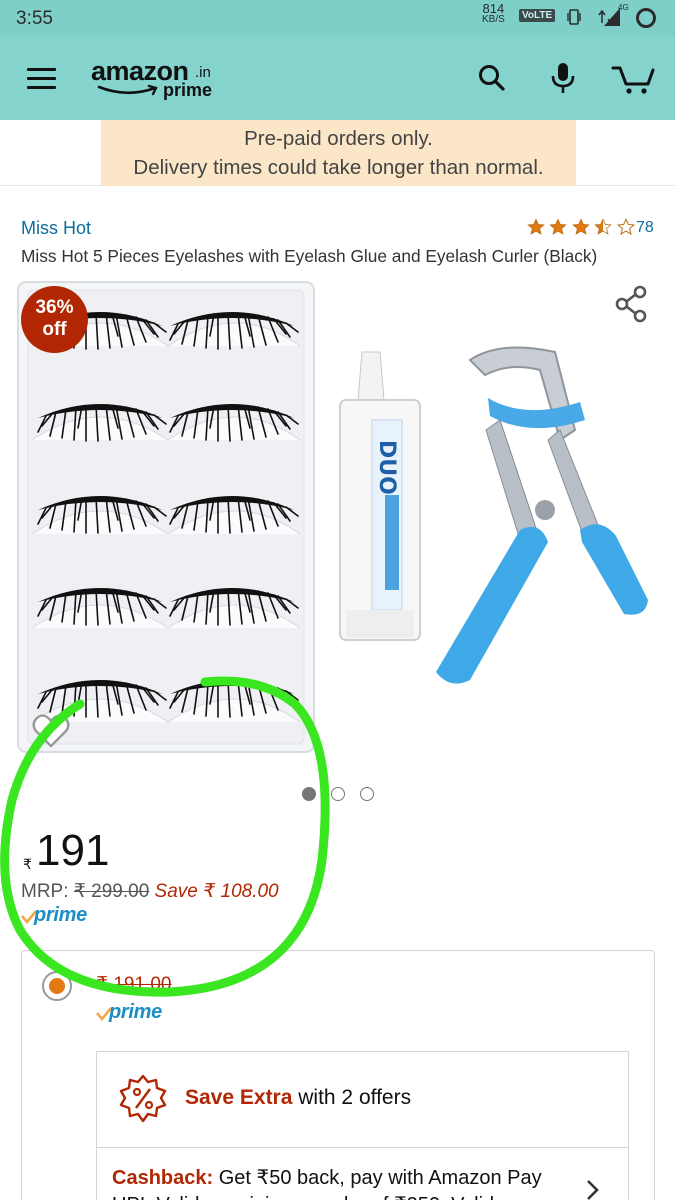  Describe the element at coordinates (493, 19) in the screenshot. I see `network-speed-unit: KB/S` at that location.